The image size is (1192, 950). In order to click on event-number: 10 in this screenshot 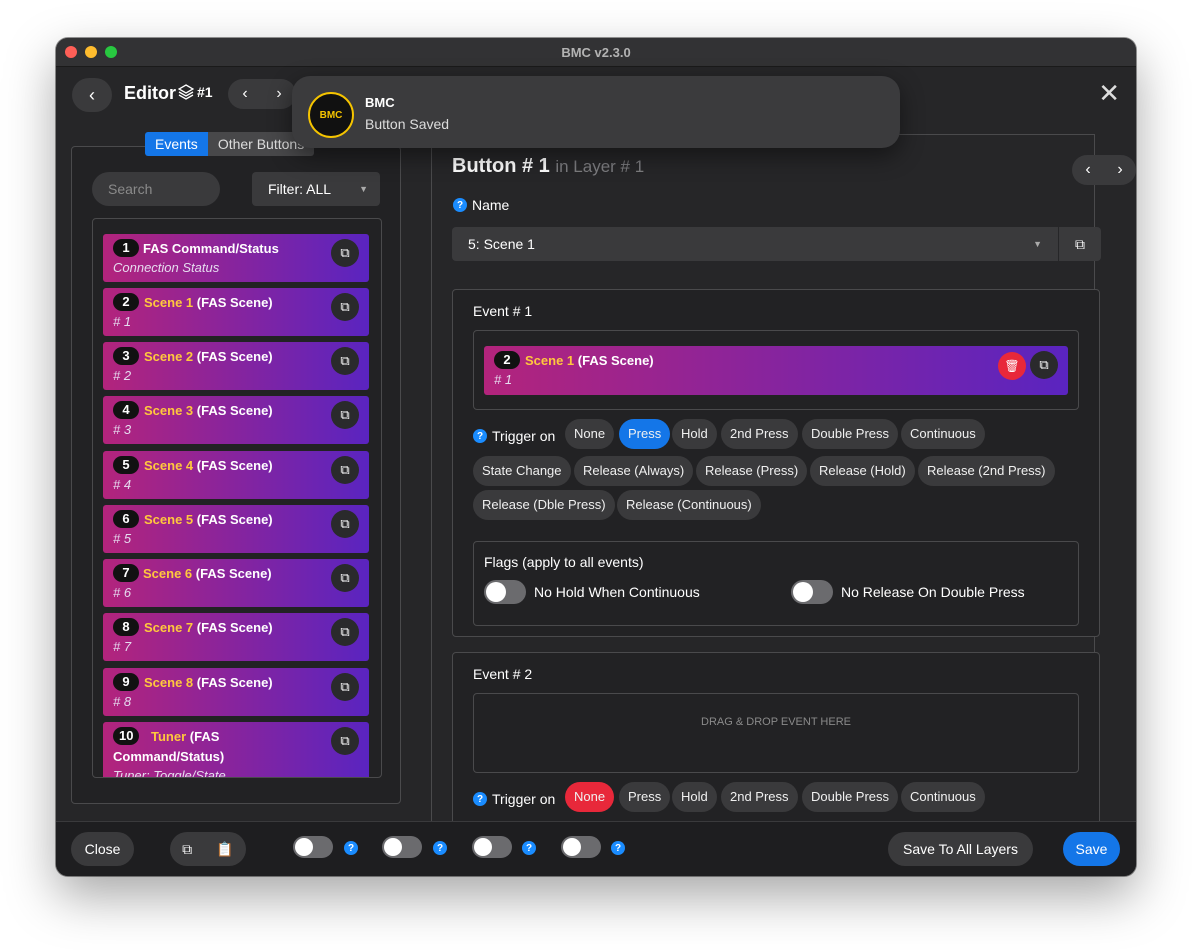, I will do `click(126, 736)`.